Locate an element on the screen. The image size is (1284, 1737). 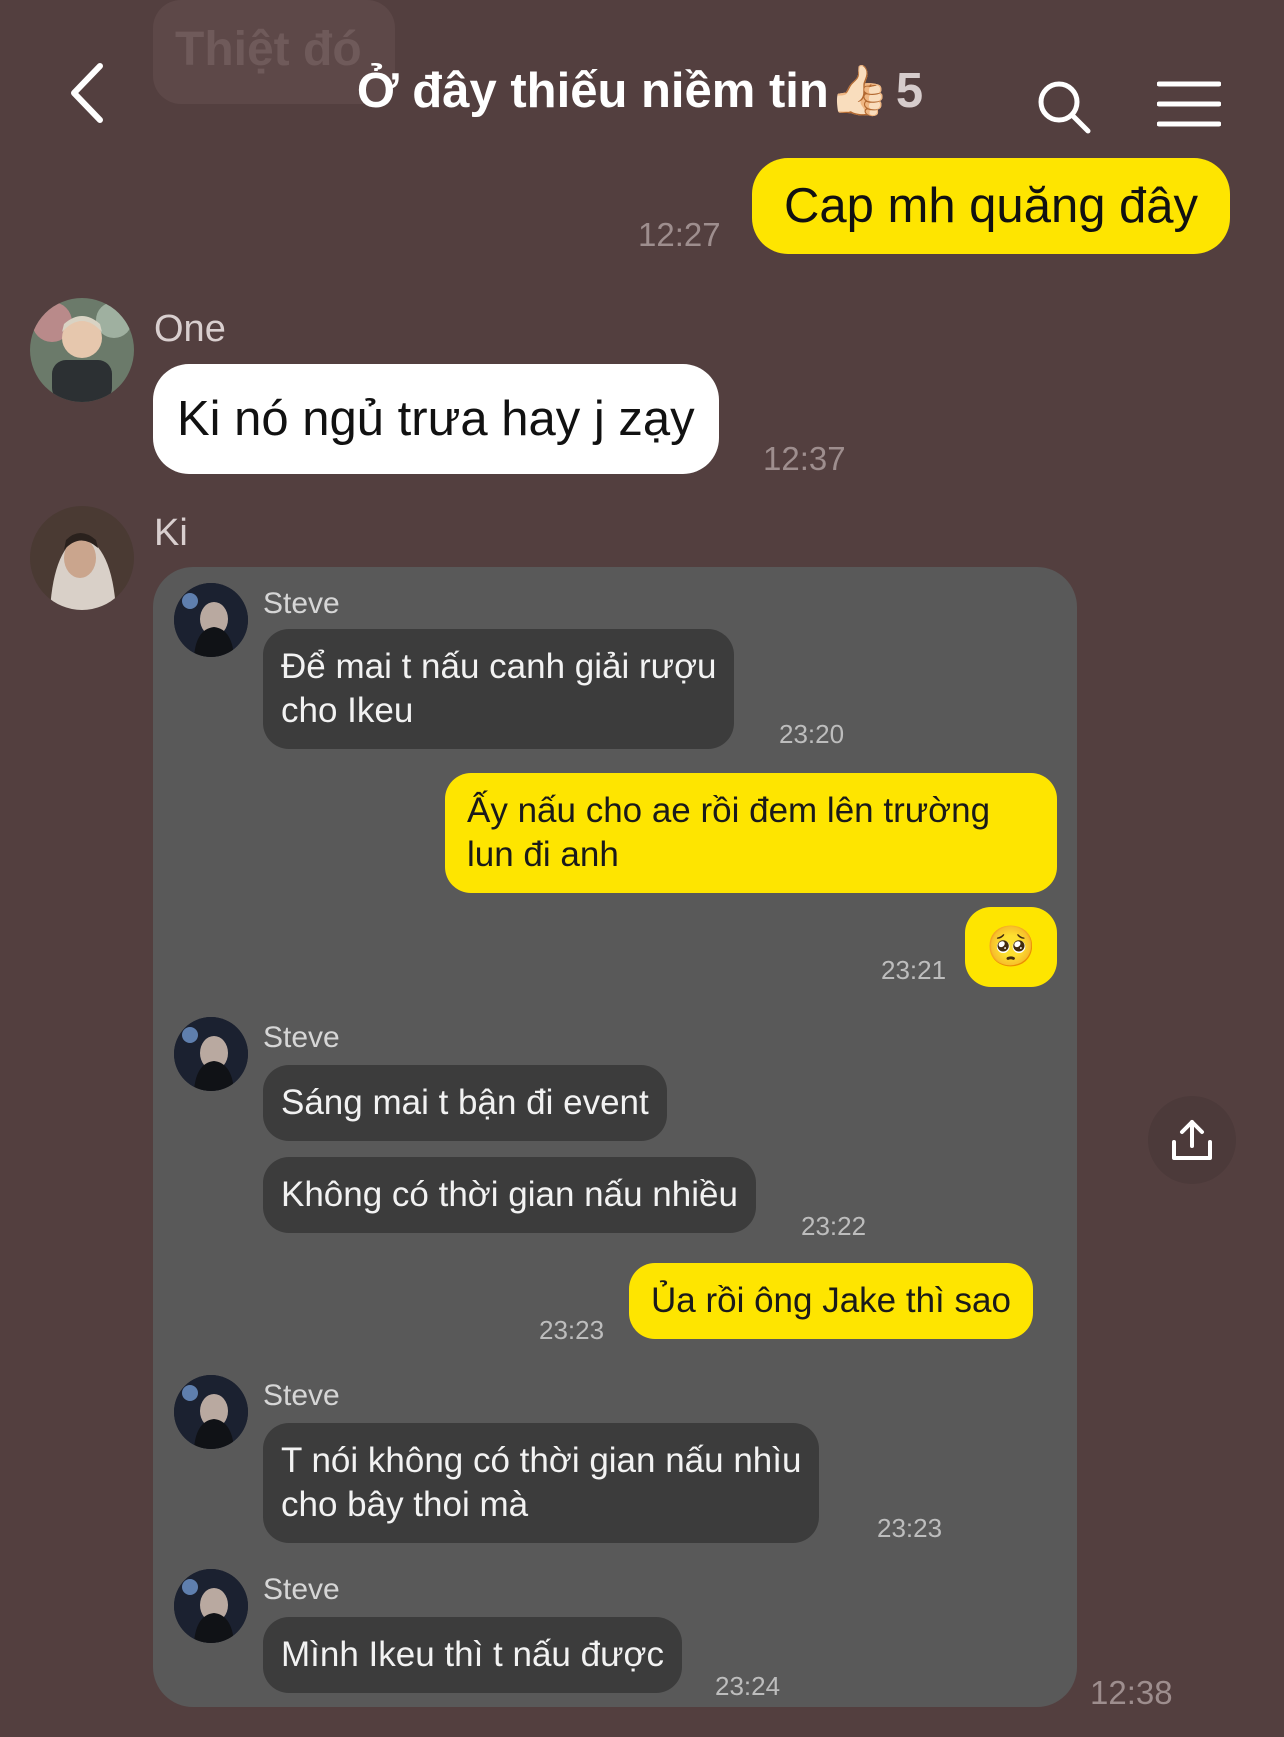
chat-title: Ở đây thiếu niềm tin👍🏻 5 is located at coordinates (640, 90).